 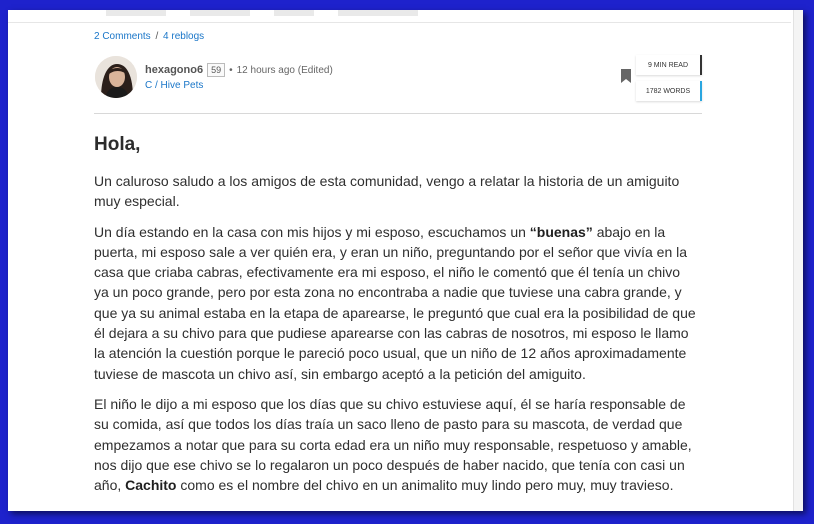 What do you see at coordinates (669, 65) in the screenshot?
I see `read-time-badge: 9 MIN READ` at bounding box center [669, 65].